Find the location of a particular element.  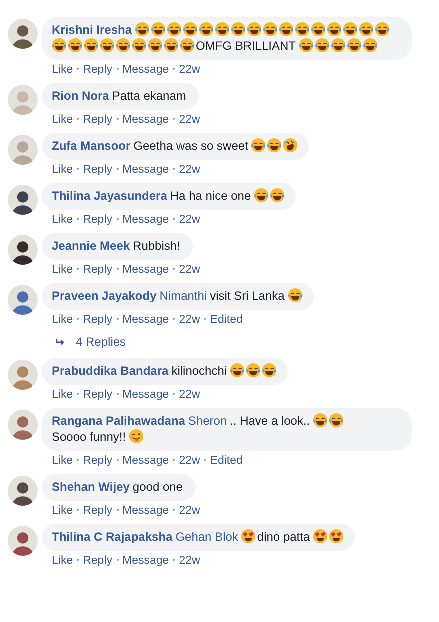

comment-text: dino patta is located at coordinates (283, 537).